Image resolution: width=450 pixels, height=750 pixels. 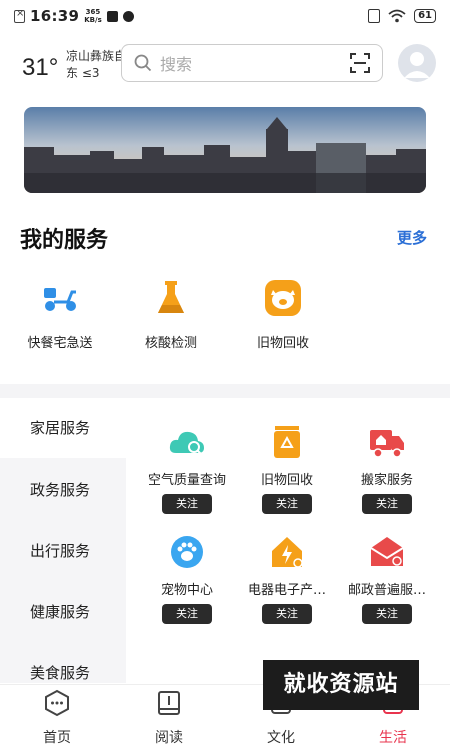 I want to click on notification-icon, so click(x=19, y=15).